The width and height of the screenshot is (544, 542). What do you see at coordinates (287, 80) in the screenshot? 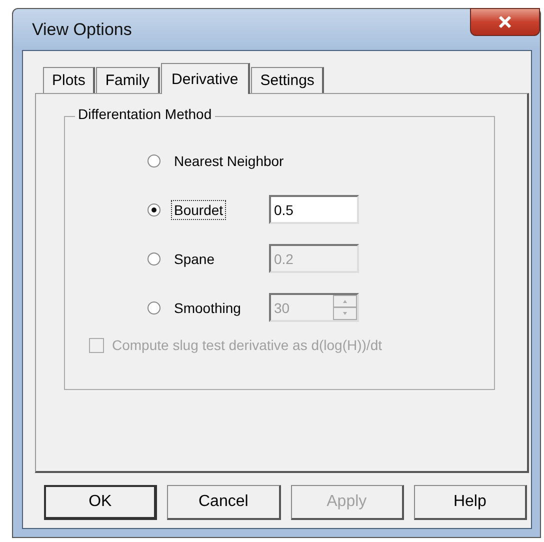
I see `tab: Settings` at bounding box center [287, 80].